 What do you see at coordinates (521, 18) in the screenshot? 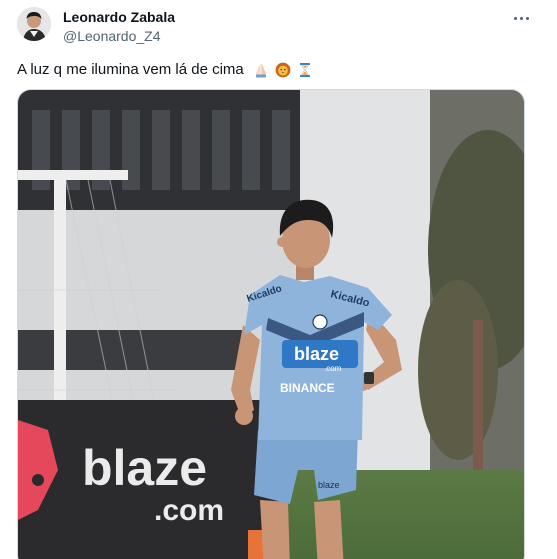
I see `more-options-icon` at bounding box center [521, 18].